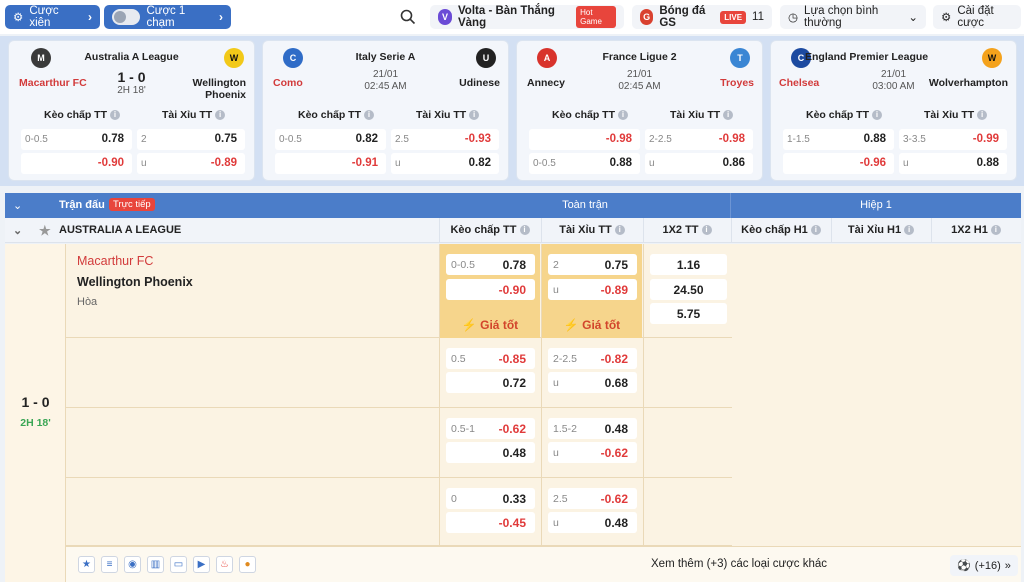  Describe the element at coordinates (17, 205) in the screenshot. I see `collapse-all-icon: ⌄` at that location.